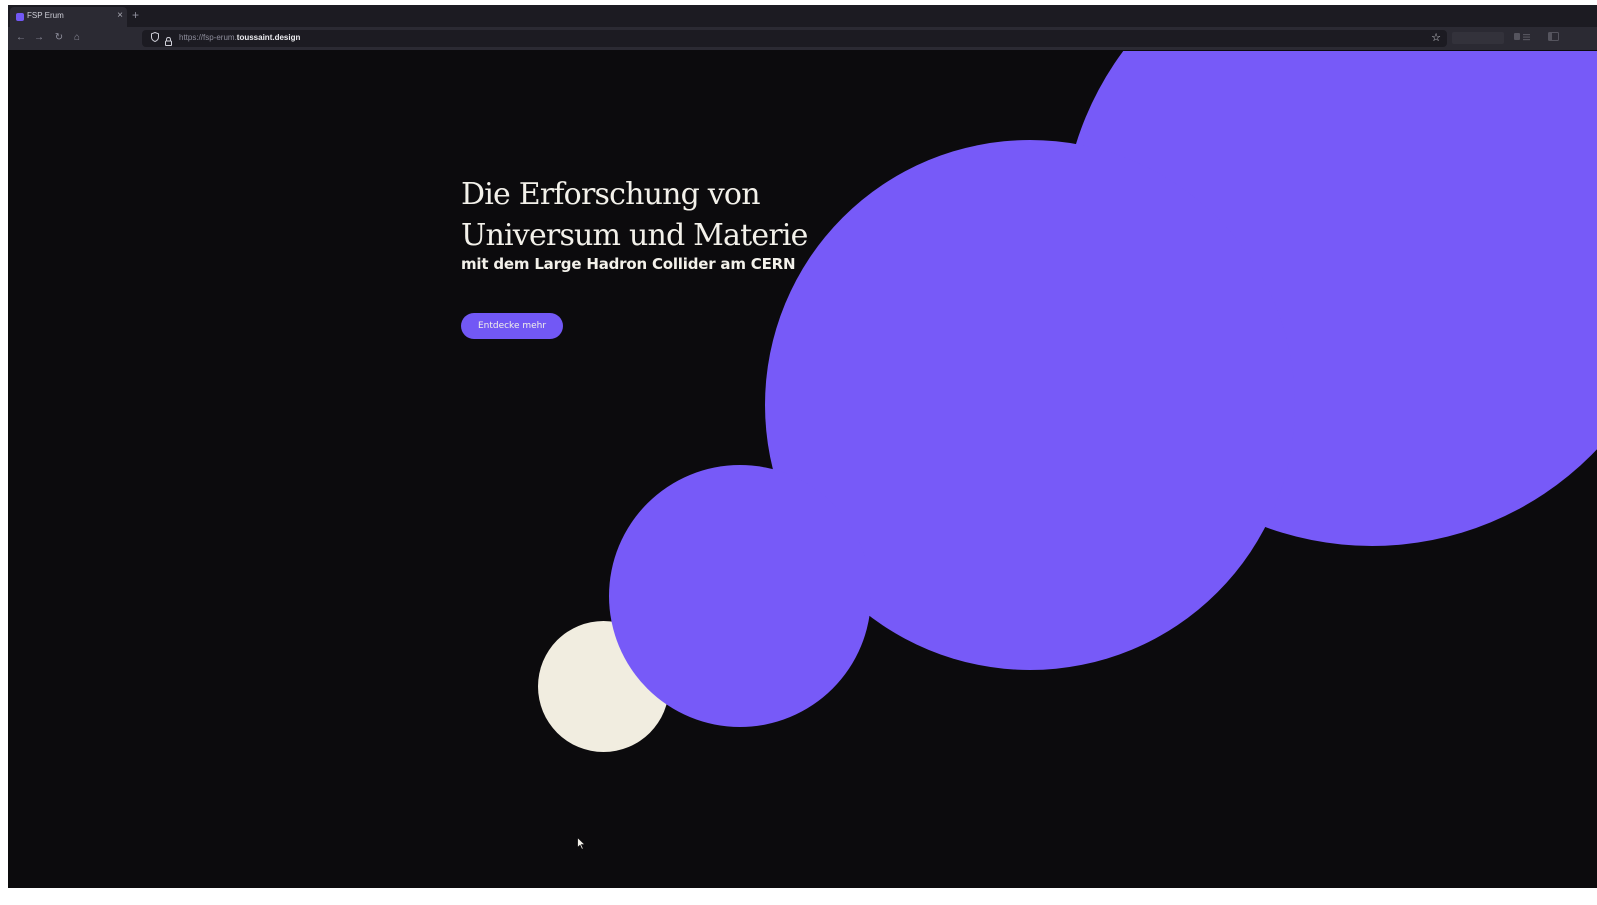 The width and height of the screenshot is (1597, 905). What do you see at coordinates (45, 15) in the screenshot?
I see `tab-title: FSP Erum` at bounding box center [45, 15].